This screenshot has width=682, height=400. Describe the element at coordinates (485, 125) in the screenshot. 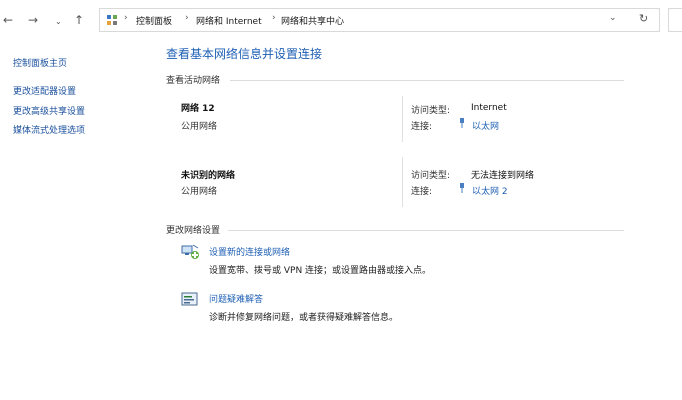

I see `connection-link-ethernet: 以太网` at that location.